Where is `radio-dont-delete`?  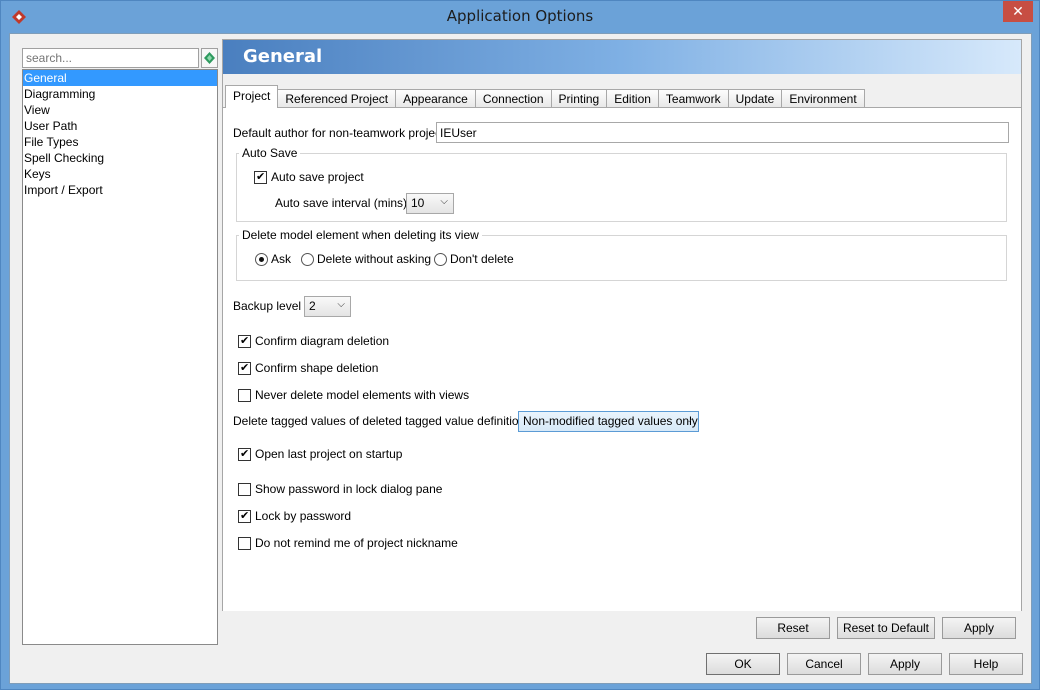
radio-dont-delete is located at coordinates (440, 259).